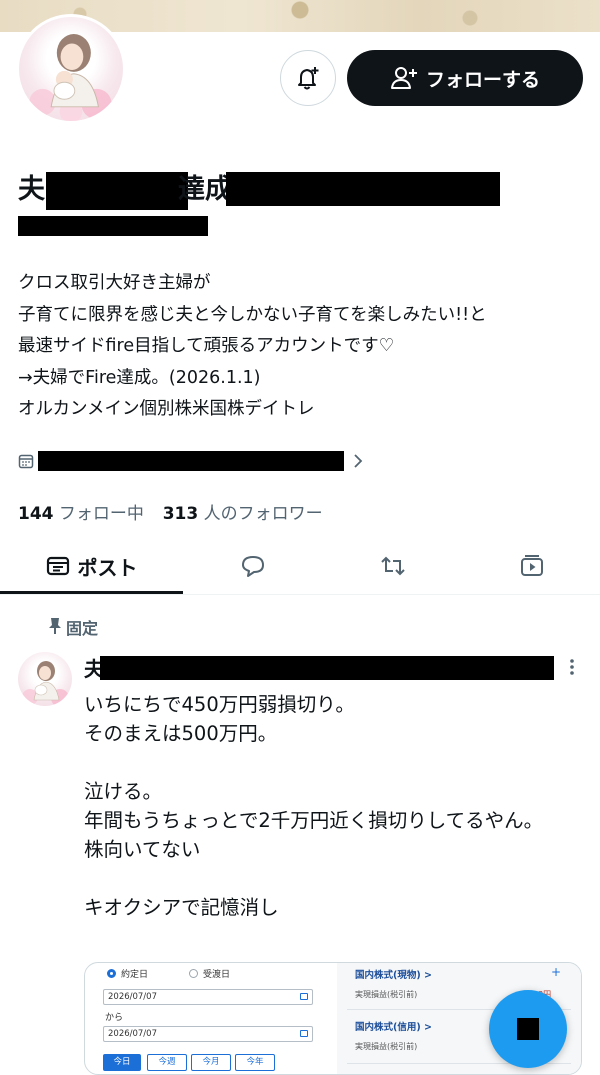  What do you see at coordinates (255, 1062) in the screenshot?
I see `period-button-year: 今年` at bounding box center [255, 1062].